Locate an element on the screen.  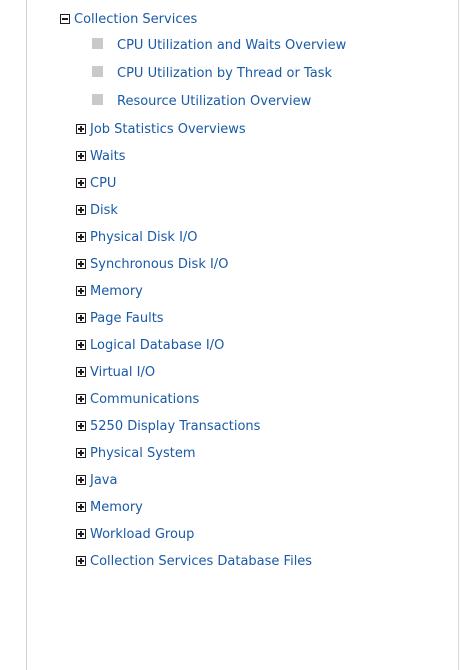
tree-node-label: Physical System is located at coordinates (143, 453).